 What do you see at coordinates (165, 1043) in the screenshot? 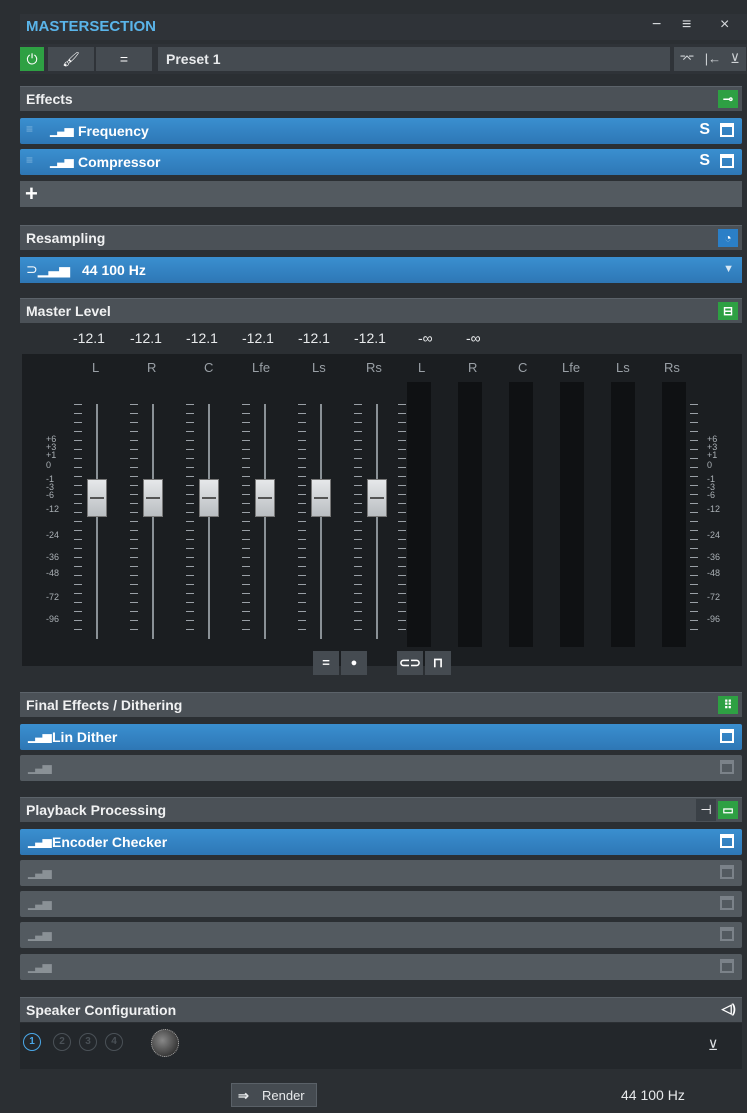
I see `speaker-knob` at bounding box center [165, 1043].